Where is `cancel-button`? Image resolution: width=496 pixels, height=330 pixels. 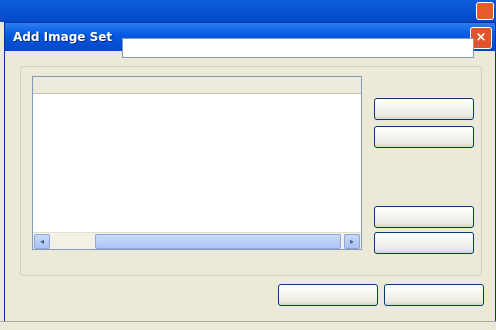 cancel-button is located at coordinates (434, 295).